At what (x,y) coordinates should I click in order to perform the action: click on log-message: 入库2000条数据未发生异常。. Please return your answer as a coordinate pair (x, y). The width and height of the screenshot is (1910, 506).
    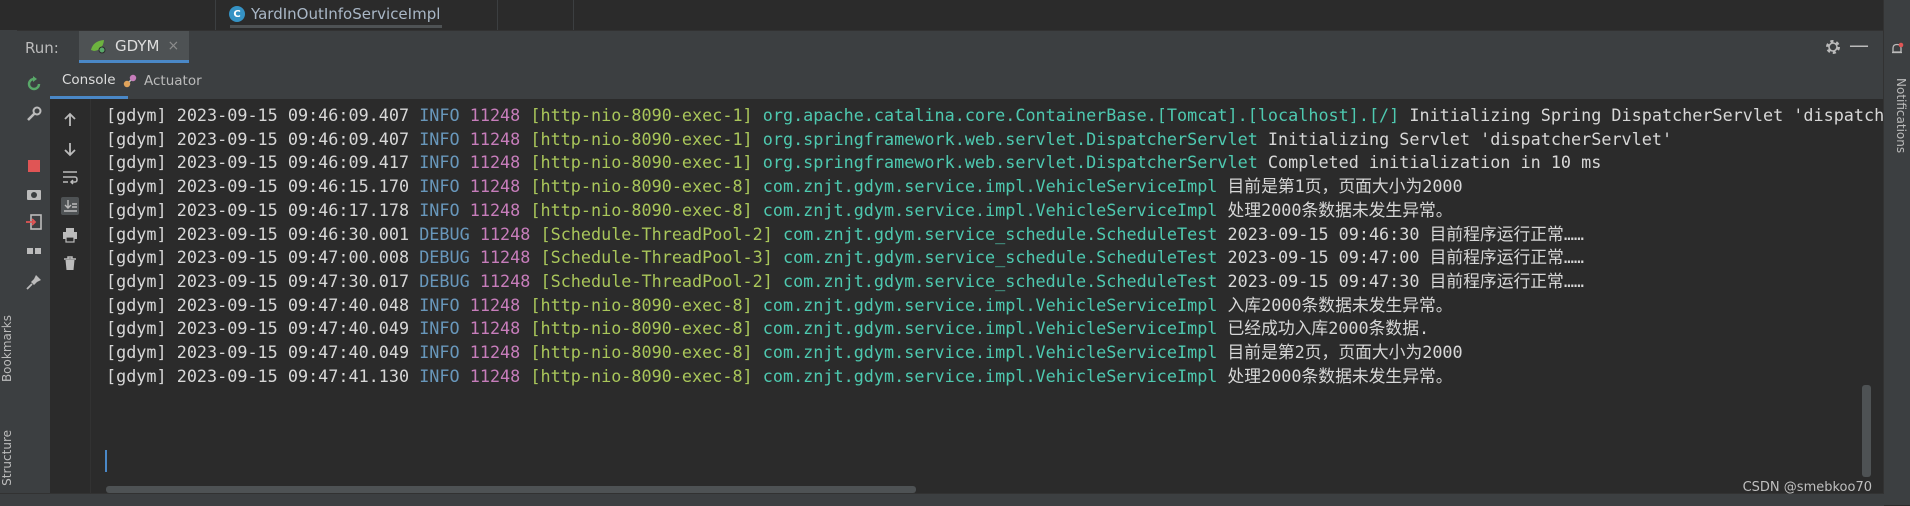
    Looking at the image, I should click on (1335, 304).